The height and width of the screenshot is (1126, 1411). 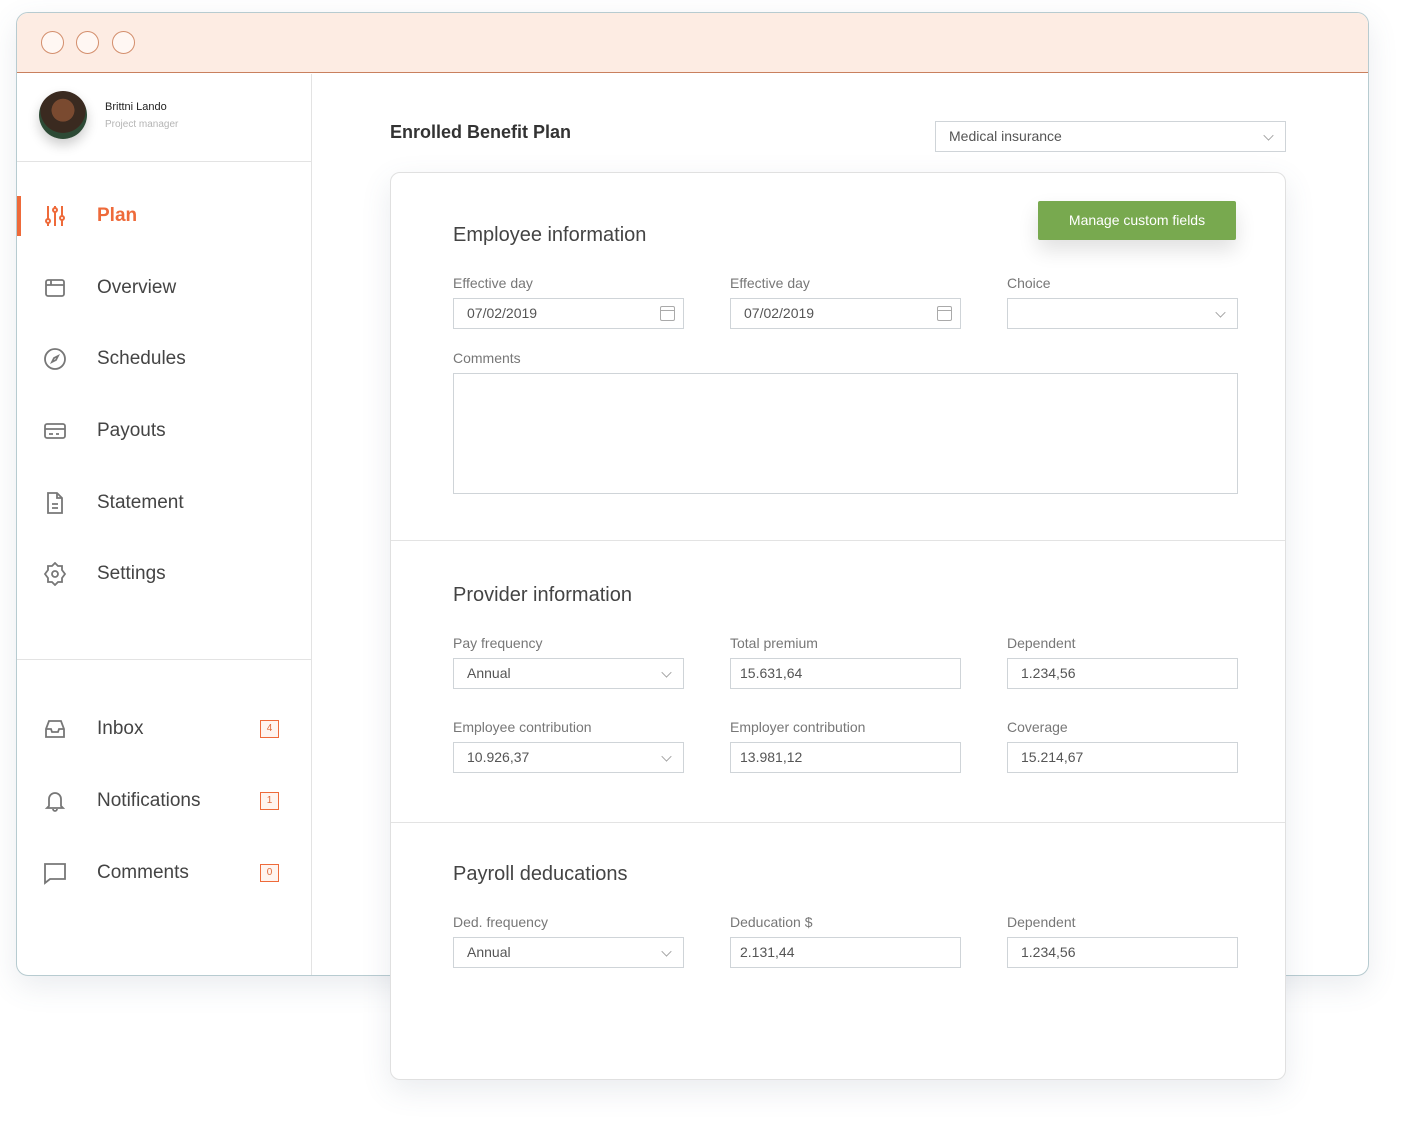 What do you see at coordinates (140, 502) in the screenshot?
I see `sidebar-item-label: Statement` at bounding box center [140, 502].